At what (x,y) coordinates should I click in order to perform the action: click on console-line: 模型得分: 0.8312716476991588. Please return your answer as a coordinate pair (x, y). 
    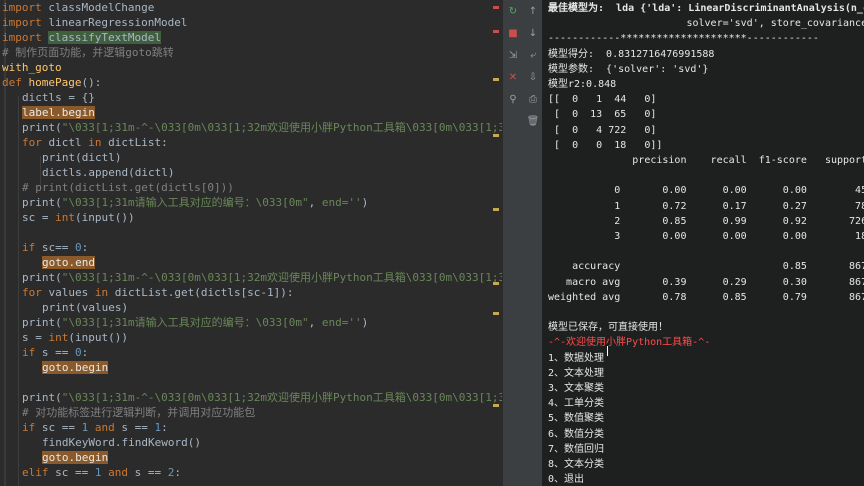
    Looking at the image, I should click on (631, 54).